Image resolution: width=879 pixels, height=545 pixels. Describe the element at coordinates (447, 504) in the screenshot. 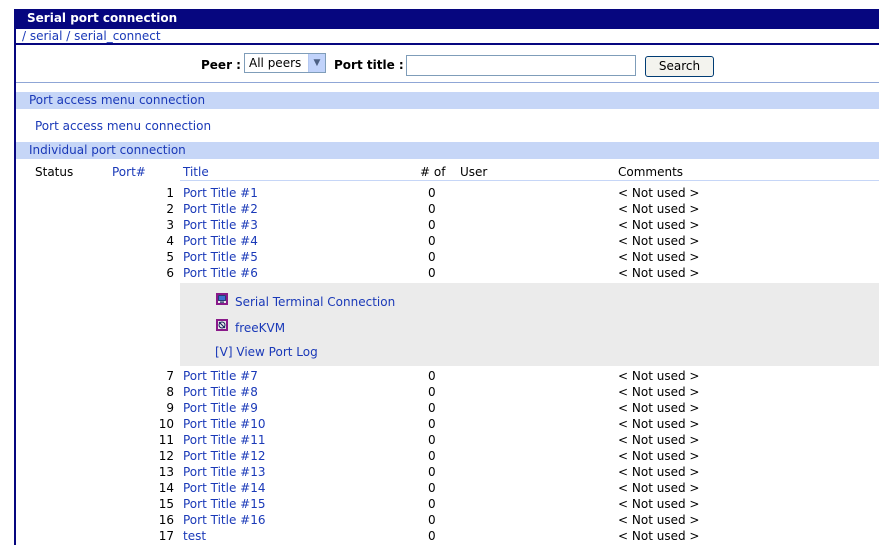

I see `table-row: 15 Port Title #15 0 < Not used >` at that location.